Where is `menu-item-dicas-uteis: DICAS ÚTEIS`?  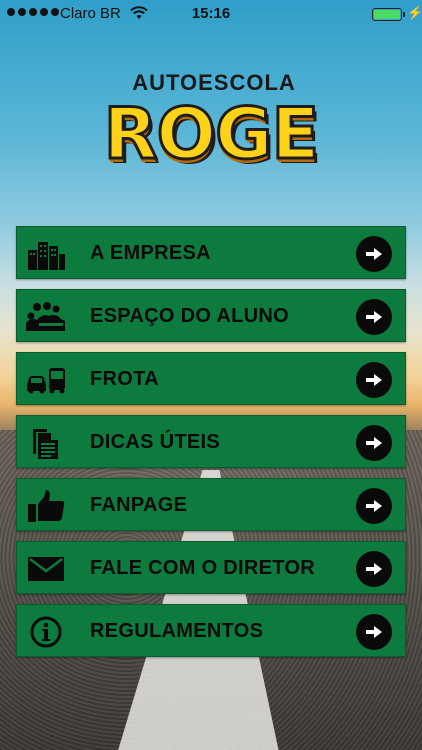
menu-item-dicas-uteis: DICAS ÚTEIS is located at coordinates (211, 441).